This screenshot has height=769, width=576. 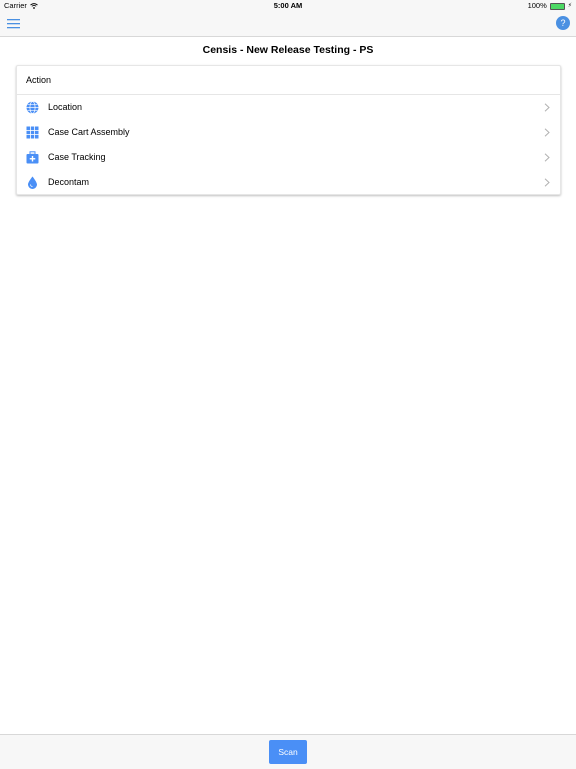 What do you see at coordinates (537, 5) in the screenshot?
I see `battery-percent: 100%` at bounding box center [537, 5].